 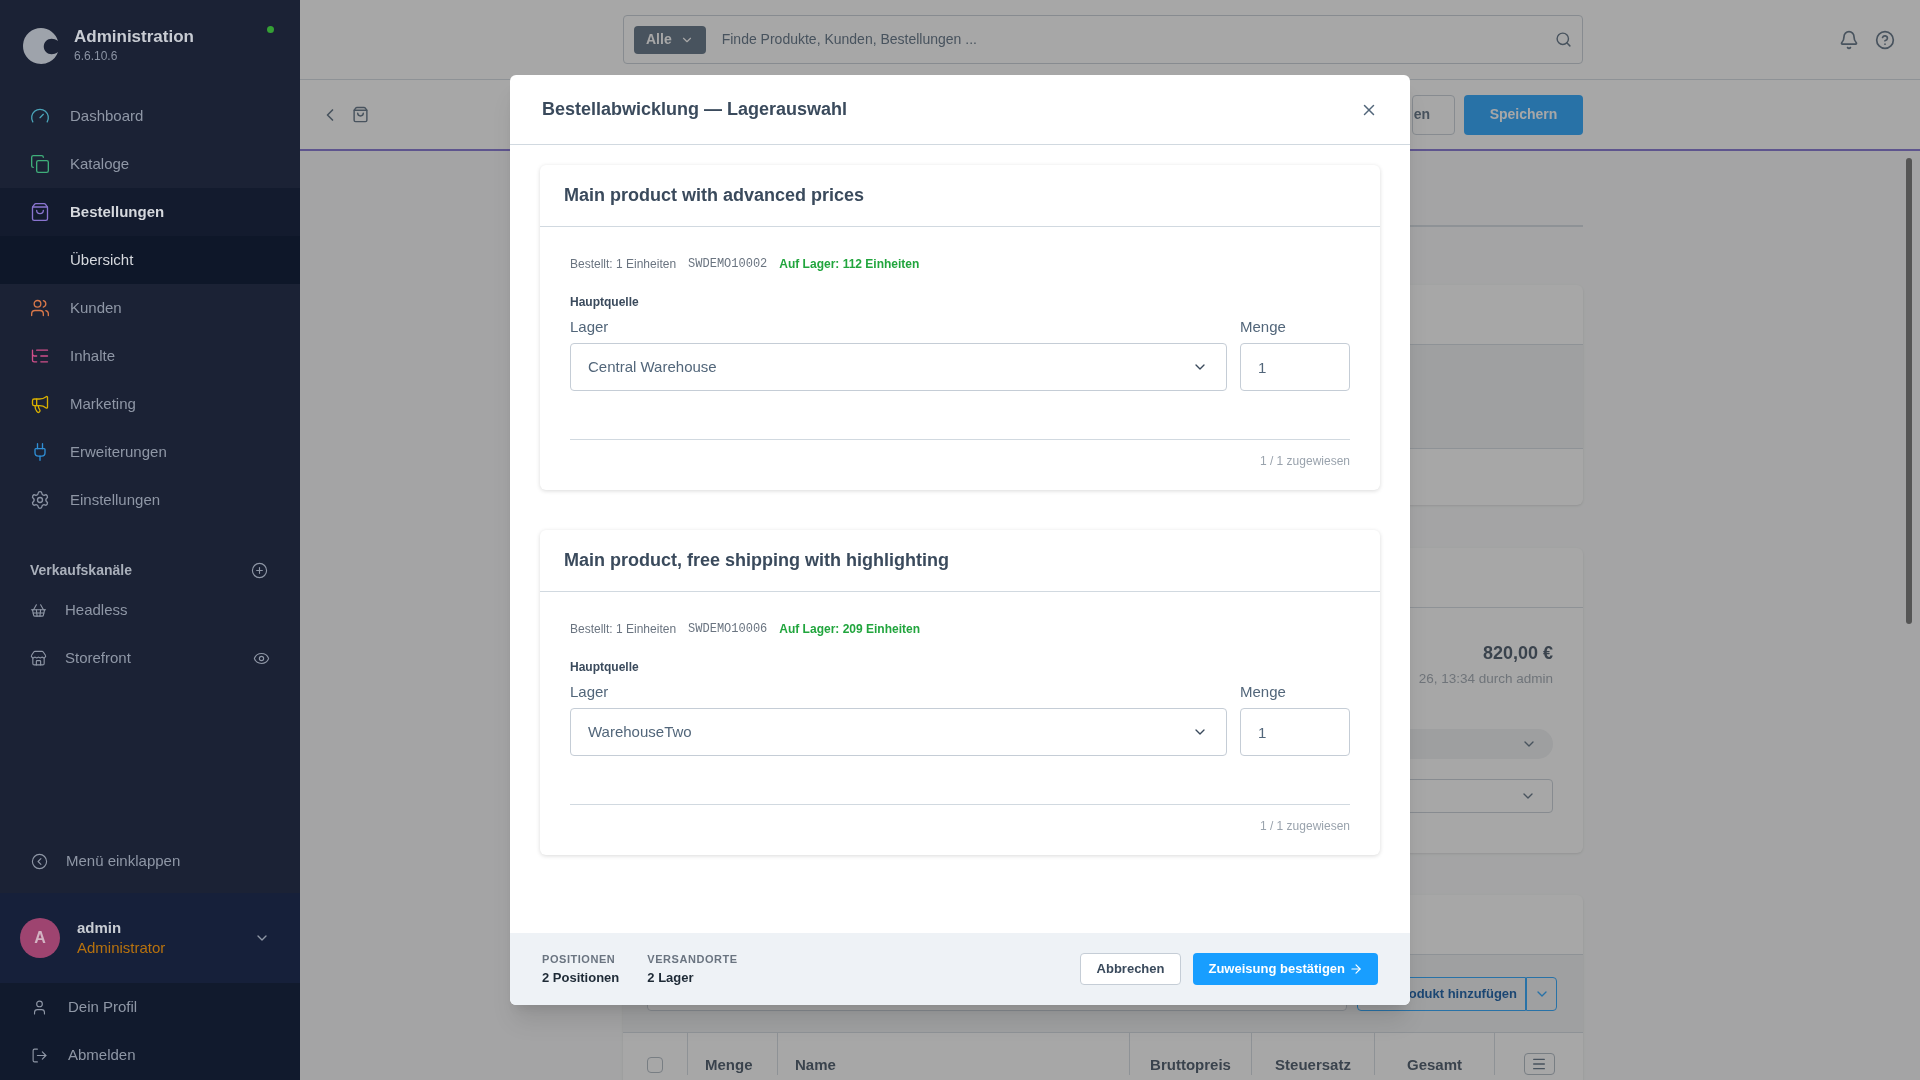 What do you see at coordinates (40, 938) in the screenshot?
I see `avatar: A` at bounding box center [40, 938].